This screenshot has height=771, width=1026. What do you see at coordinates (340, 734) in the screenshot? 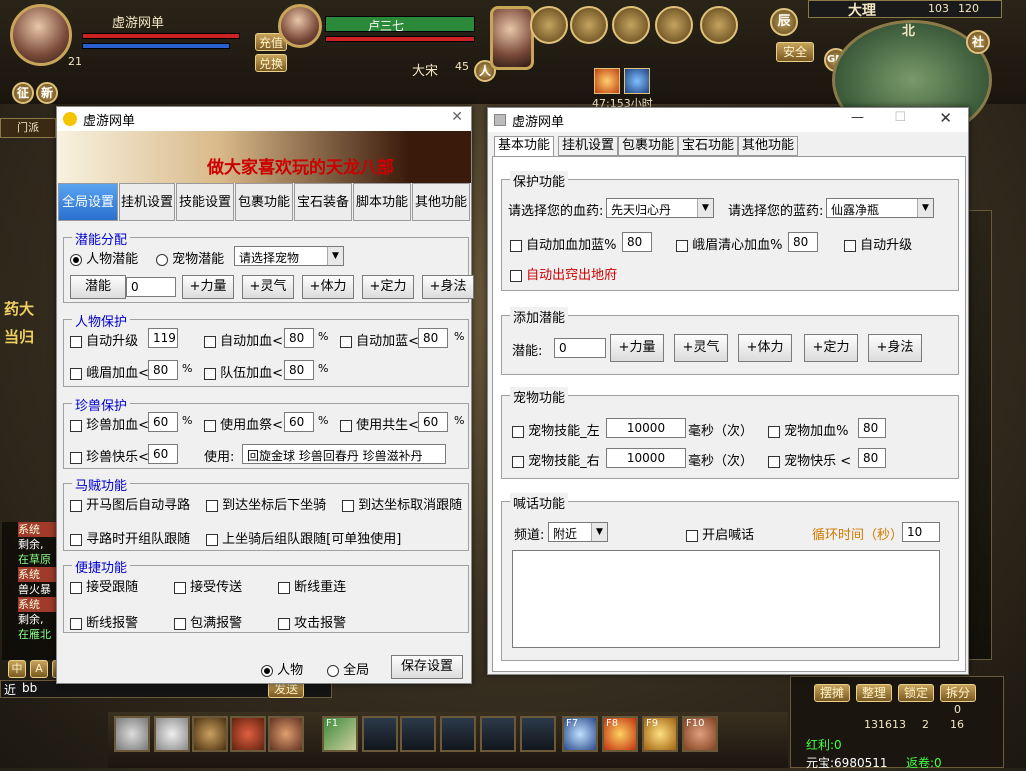
I see `skill-slot-f1: F1` at bounding box center [340, 734].